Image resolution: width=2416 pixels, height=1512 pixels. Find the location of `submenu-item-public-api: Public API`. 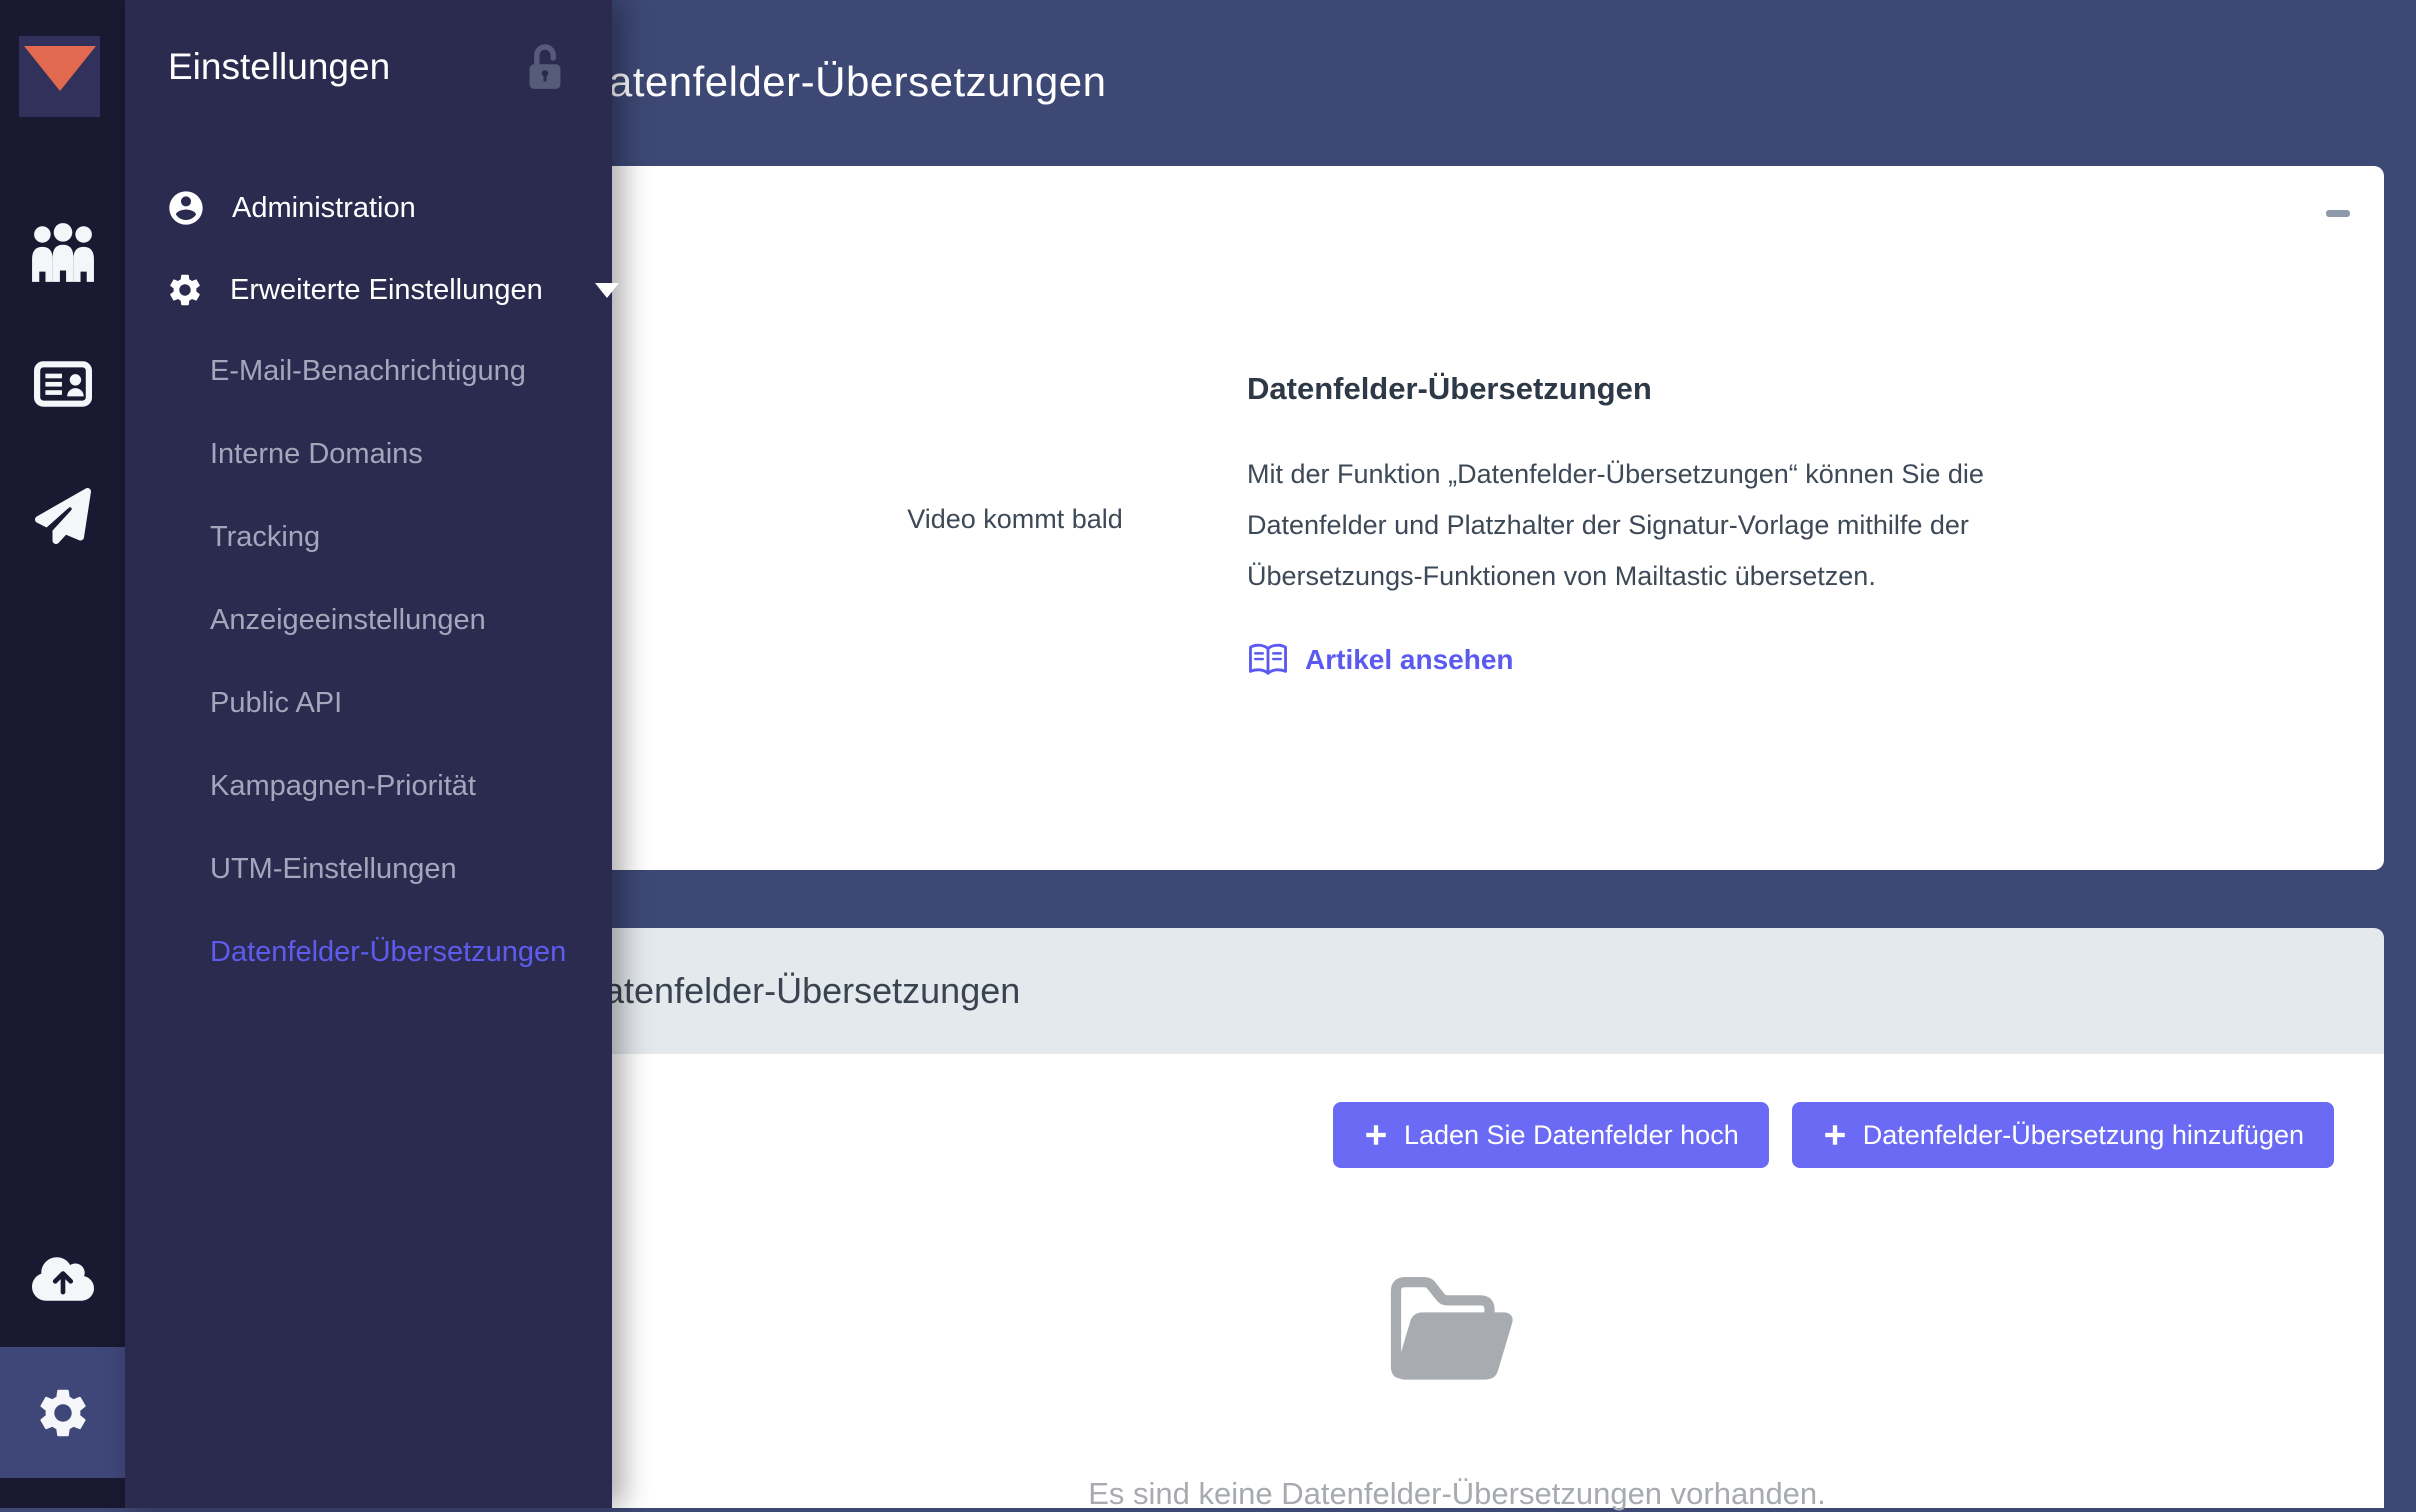

submenu-item-public-api: Public API is located at coordinates (388, 703).